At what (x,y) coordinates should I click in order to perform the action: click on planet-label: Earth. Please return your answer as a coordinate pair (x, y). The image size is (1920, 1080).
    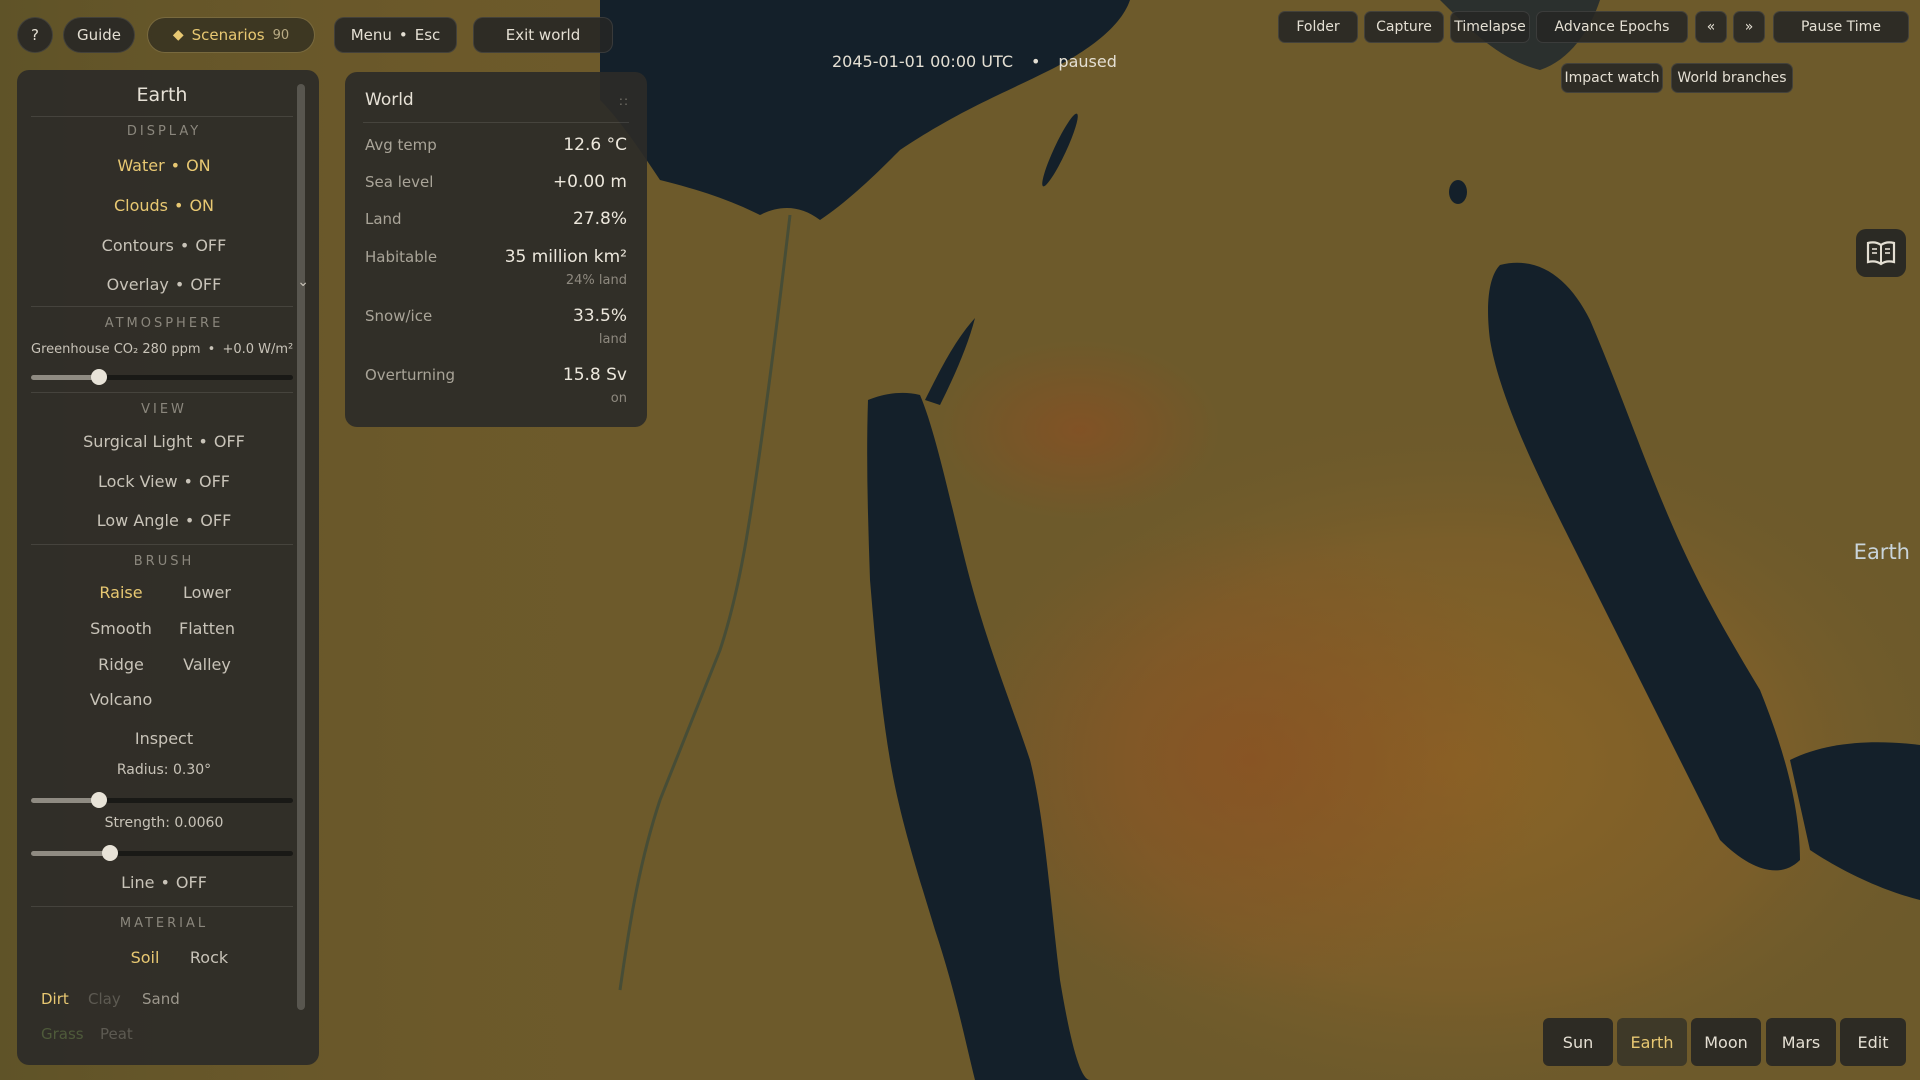
    Looking at the image, I should click on (1881, 552).